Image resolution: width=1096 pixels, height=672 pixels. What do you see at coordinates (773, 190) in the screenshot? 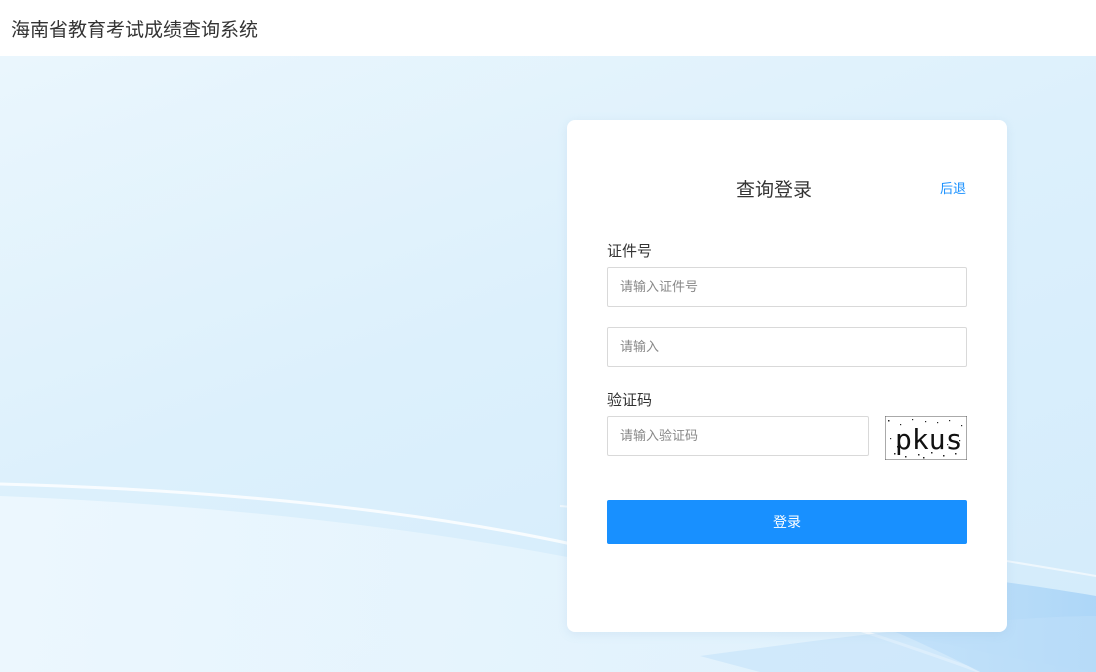
I see `login-title: 查询登录` at bounding box center [773, 190].